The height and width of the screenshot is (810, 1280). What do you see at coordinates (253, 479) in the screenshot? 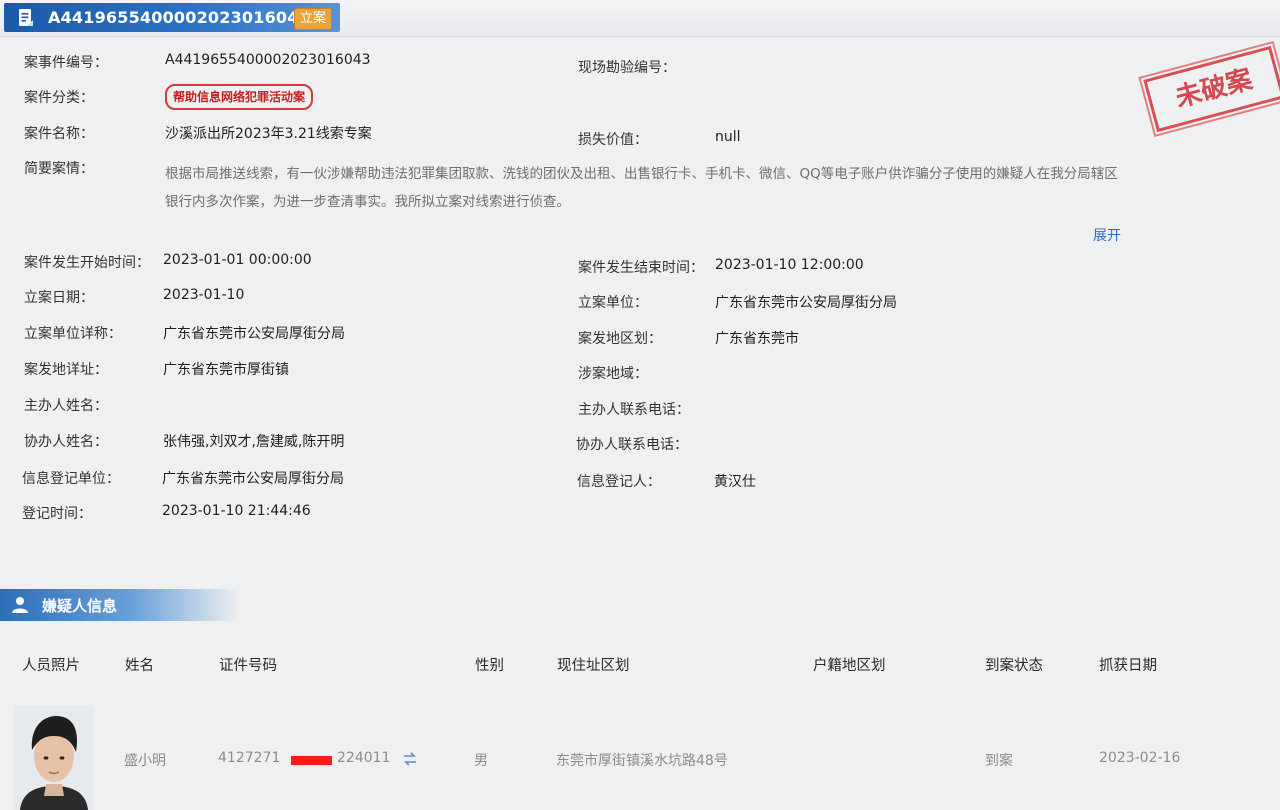
I see `reg-unit-value: 广东省东莞市公安局厚街分局` at bounding box center [253, 479].